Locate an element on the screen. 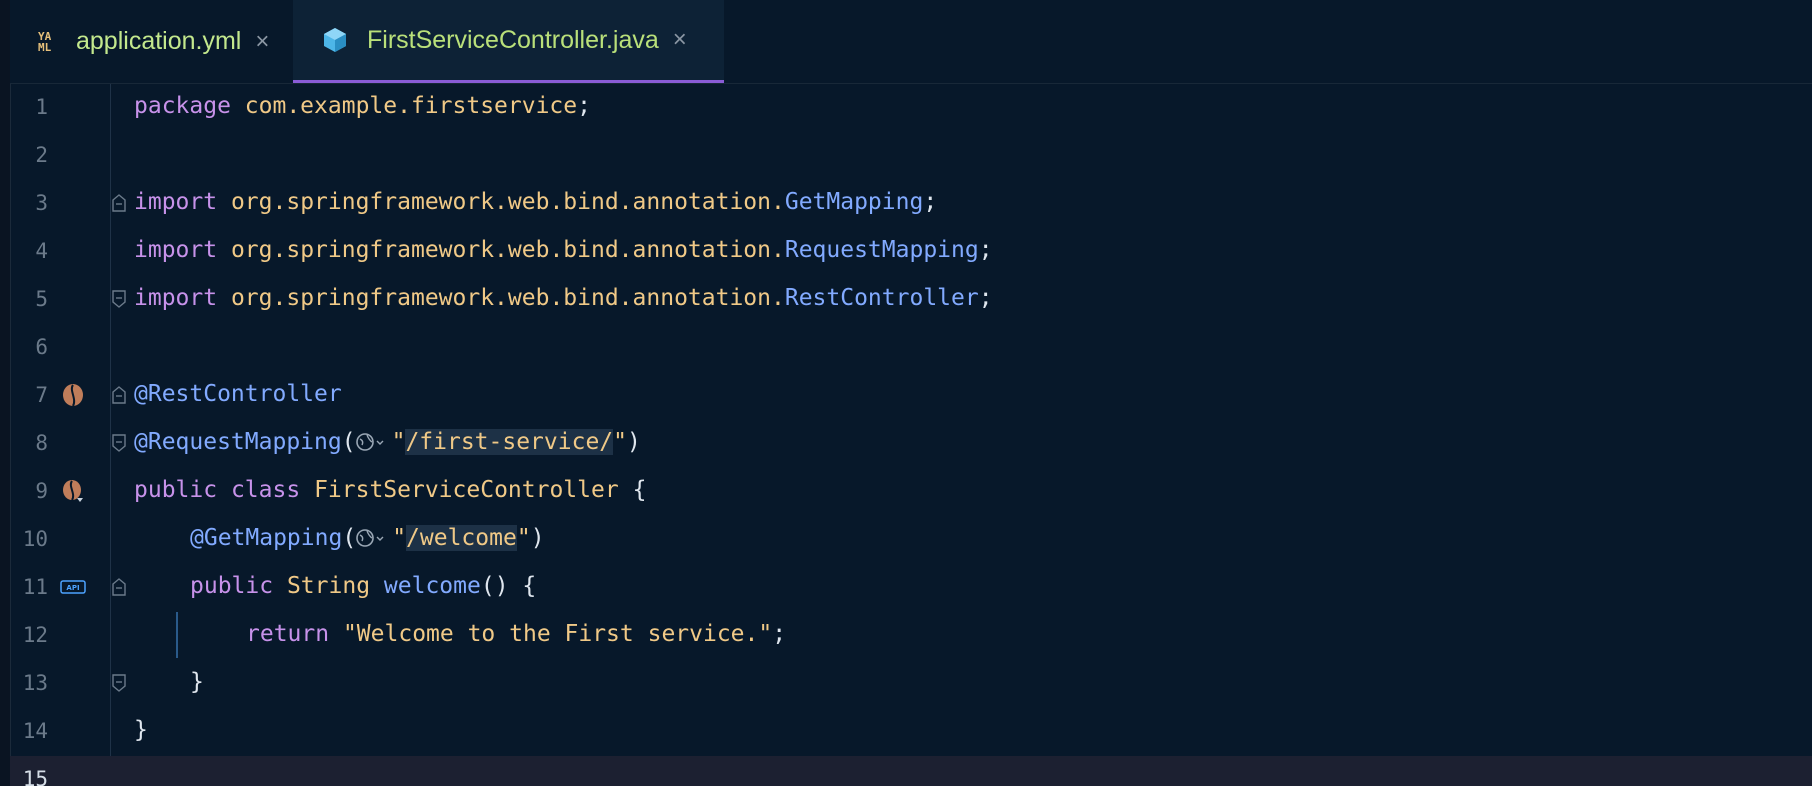 The height and width of the screenshot is (786, 1812). code-line: 9 public class FirstServiceController { is located at coordinates (911, 492).